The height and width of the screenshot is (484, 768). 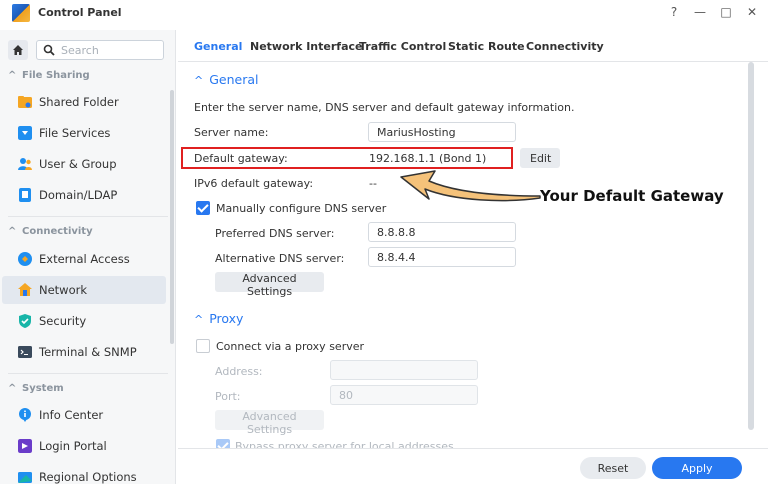 I want to click on proxy-group-header: ^ Proxy, so click(x=218, y=318).